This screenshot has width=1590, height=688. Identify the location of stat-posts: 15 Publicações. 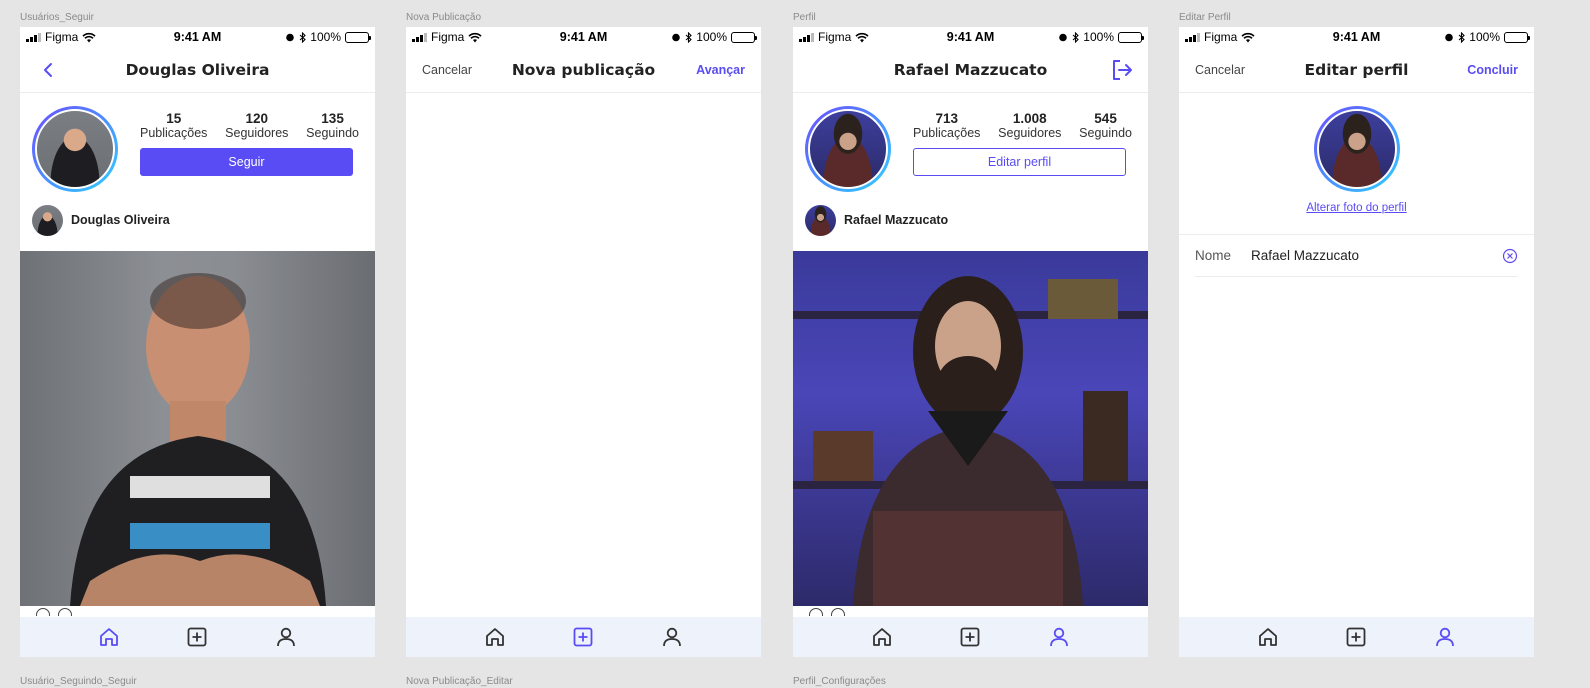
(174, 125).